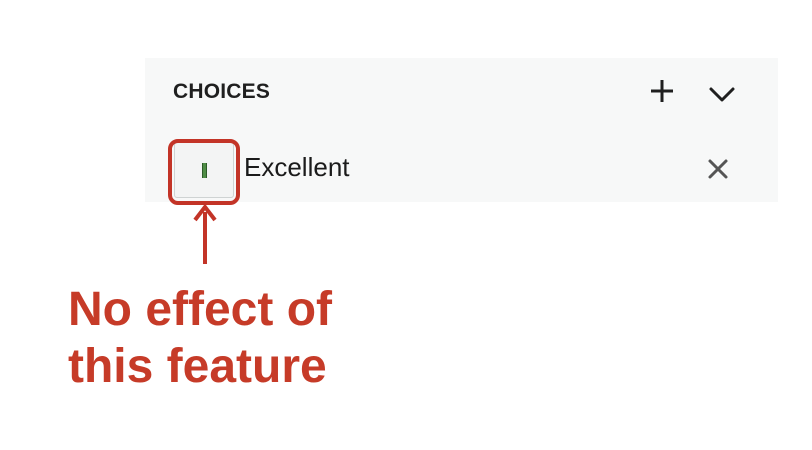  I want to click on close-icon, so click(718, 169).